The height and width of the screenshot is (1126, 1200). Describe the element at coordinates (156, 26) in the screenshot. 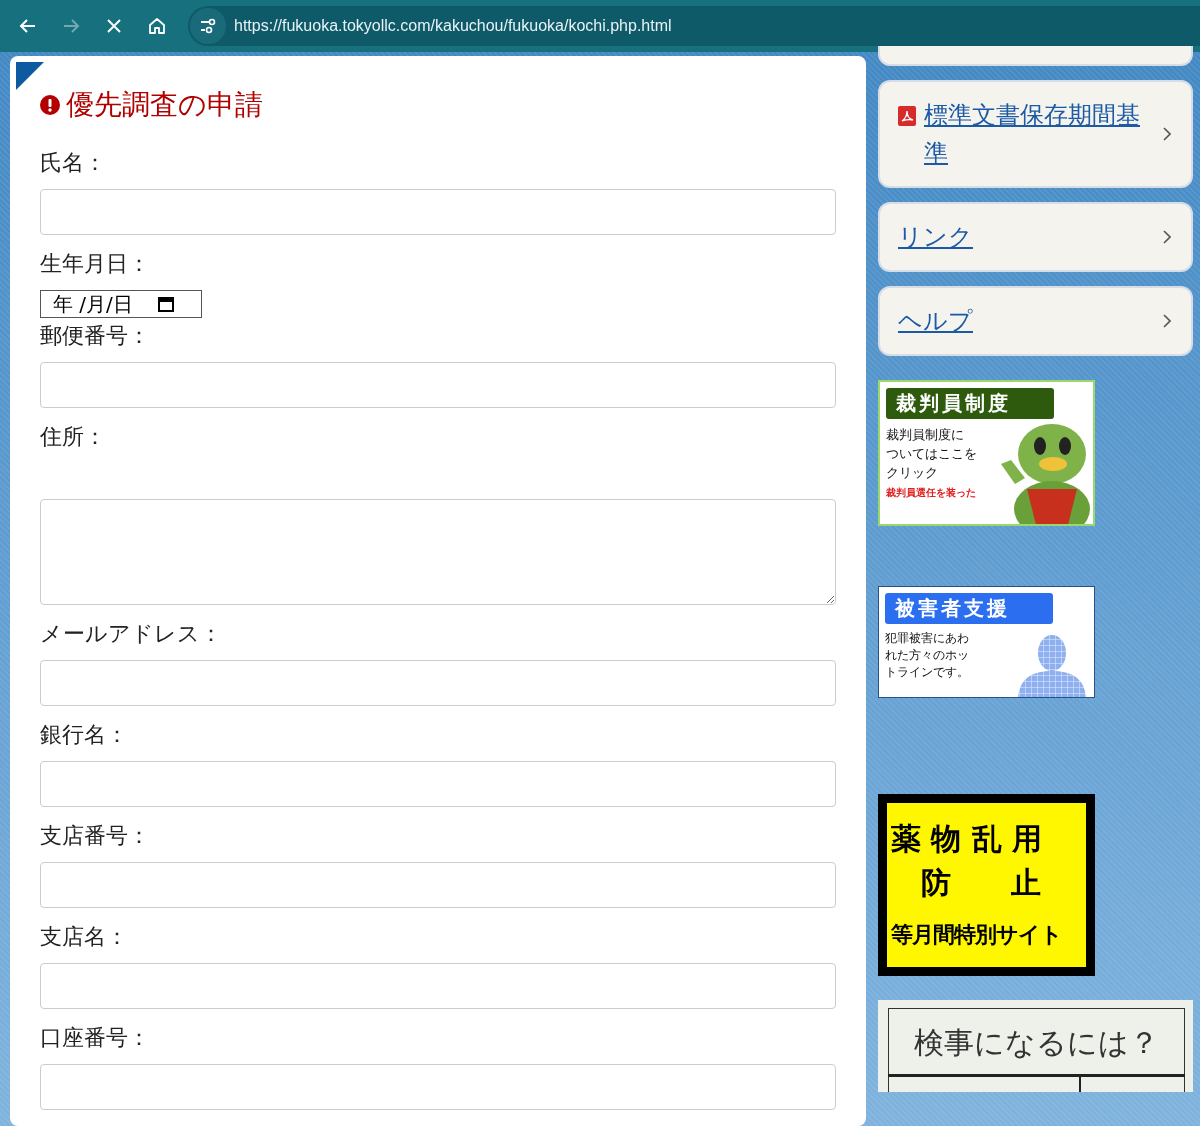

I see `home-icon` at that location.